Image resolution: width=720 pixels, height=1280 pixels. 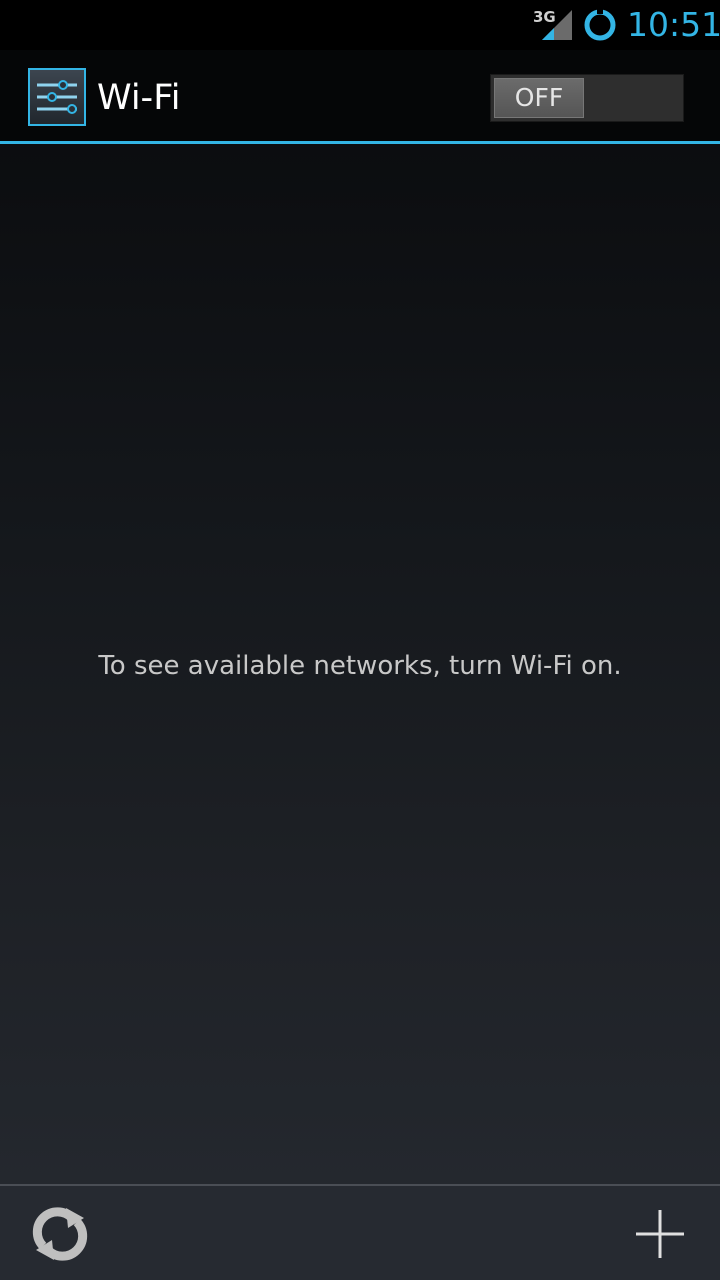 What do you see at coordinates (557, 25) in the screenshot?
I see `signal-icon` at bounding box center [557, 25].